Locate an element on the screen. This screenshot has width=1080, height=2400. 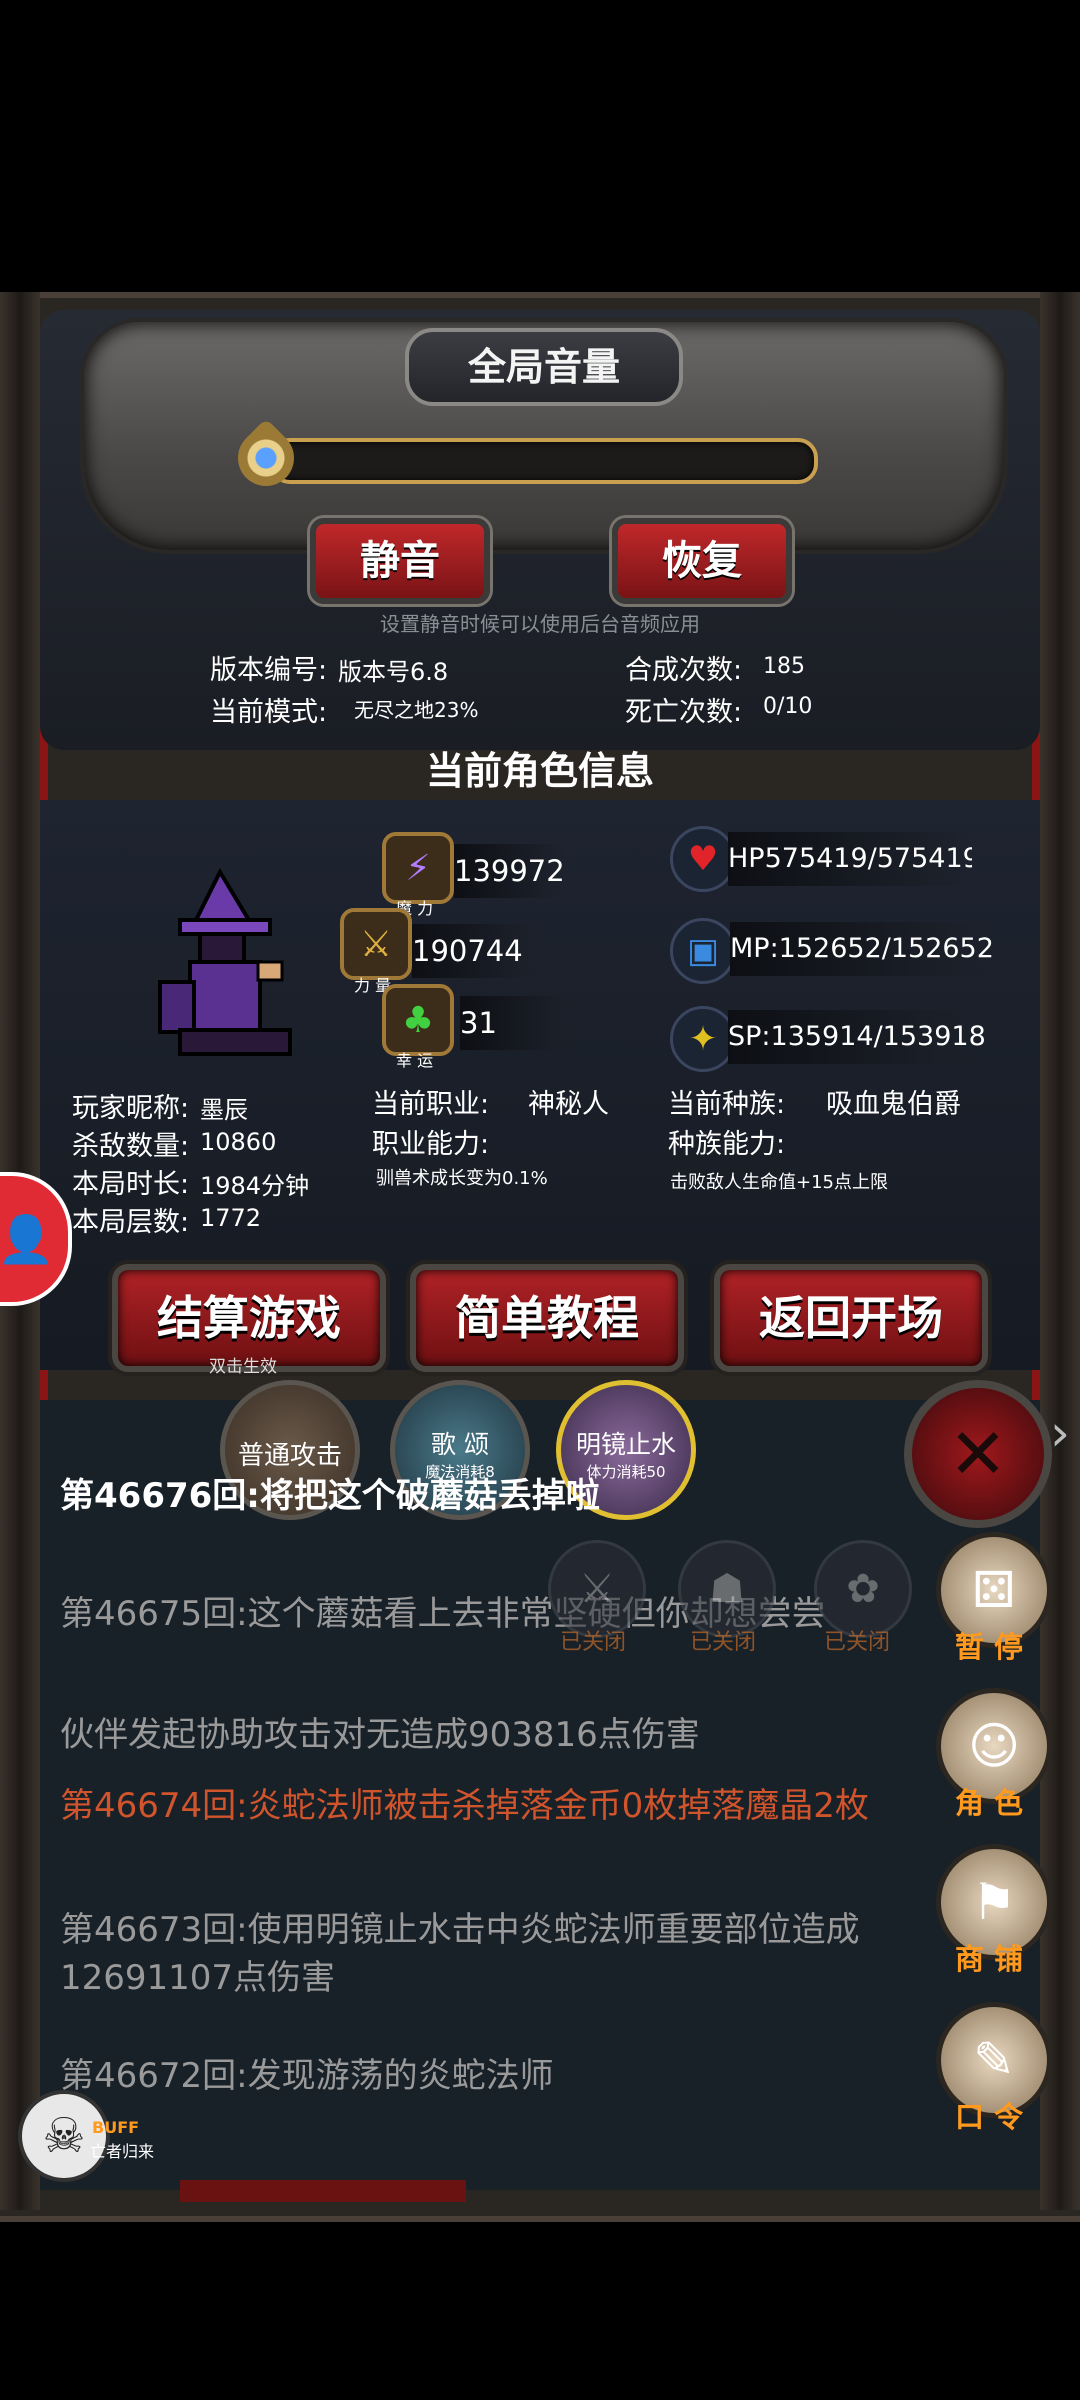
log-line: 伙伴发起协助攻击对无造成903816点伤害 is located at coordinates (380, 1735).